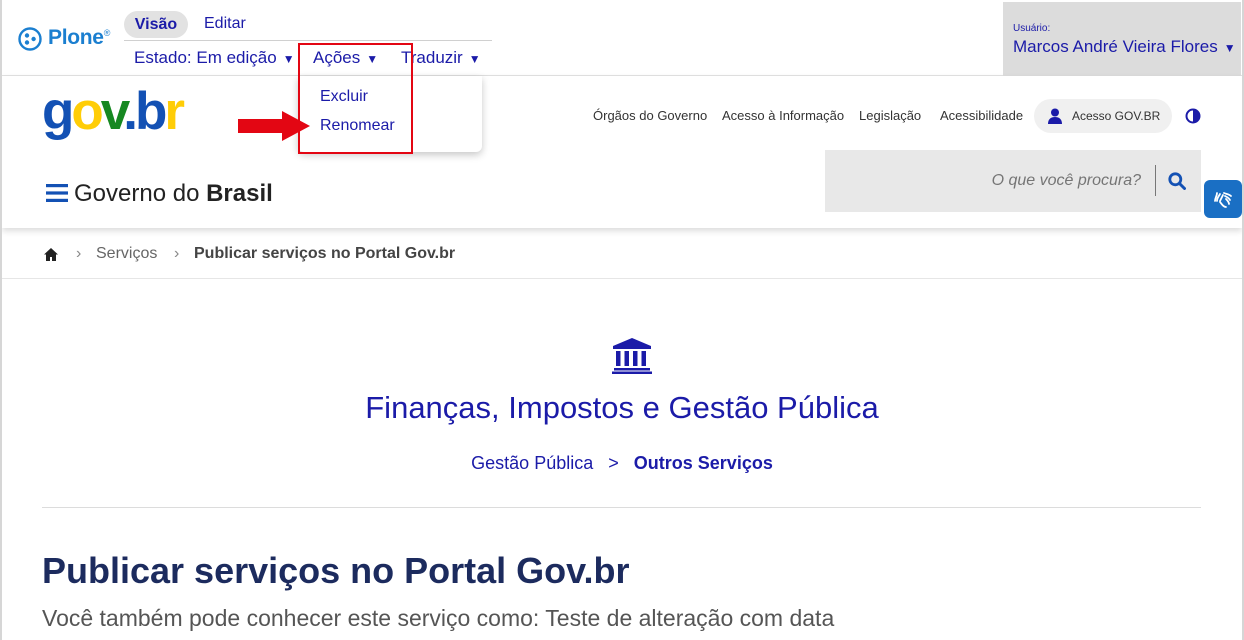 Image resolution: width=1244 pixels, height=640 pixels. Describe the element at coordinates (113, 112) in the screenshot. I see `govbr-logo: gov.br` at that location.